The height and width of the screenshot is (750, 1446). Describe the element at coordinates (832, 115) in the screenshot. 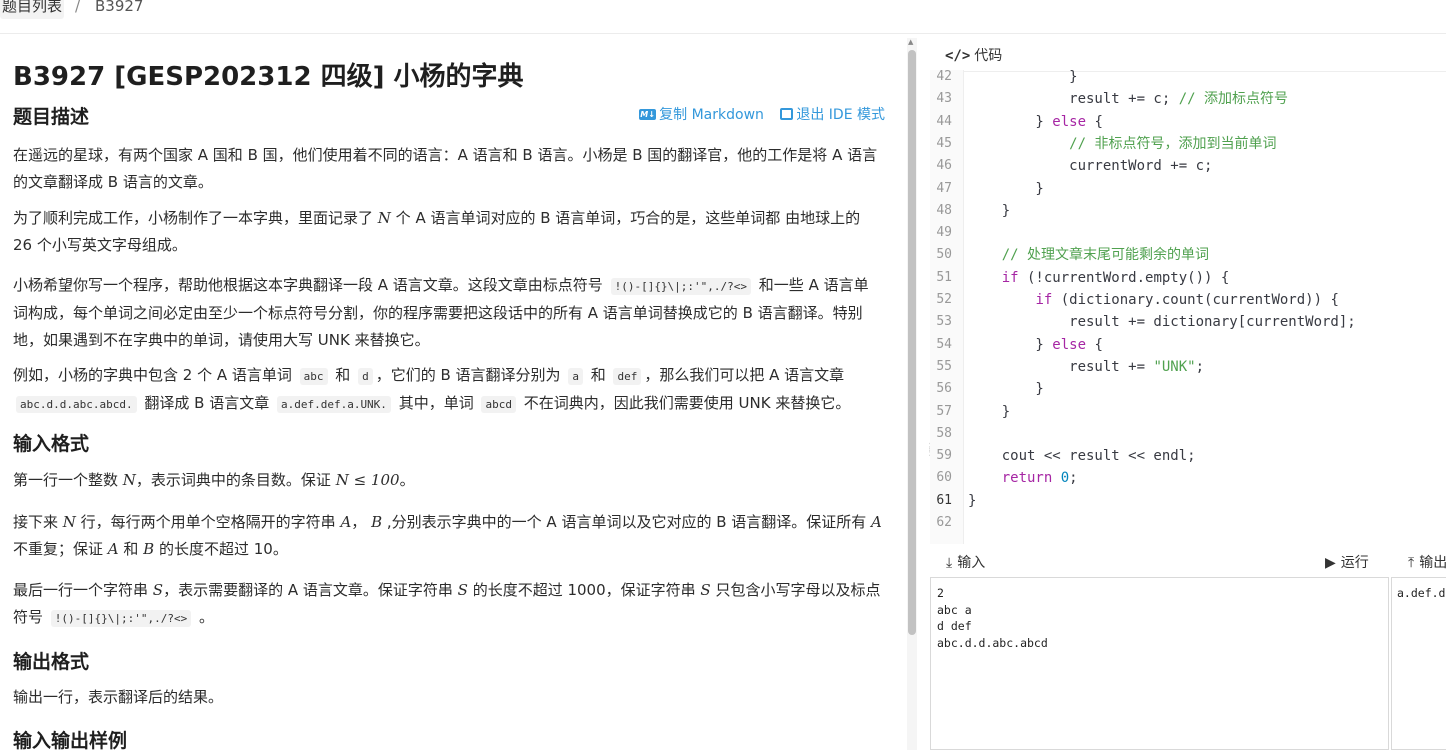

I see `exit-ide-button: 退出 IDE 模式` at that location.